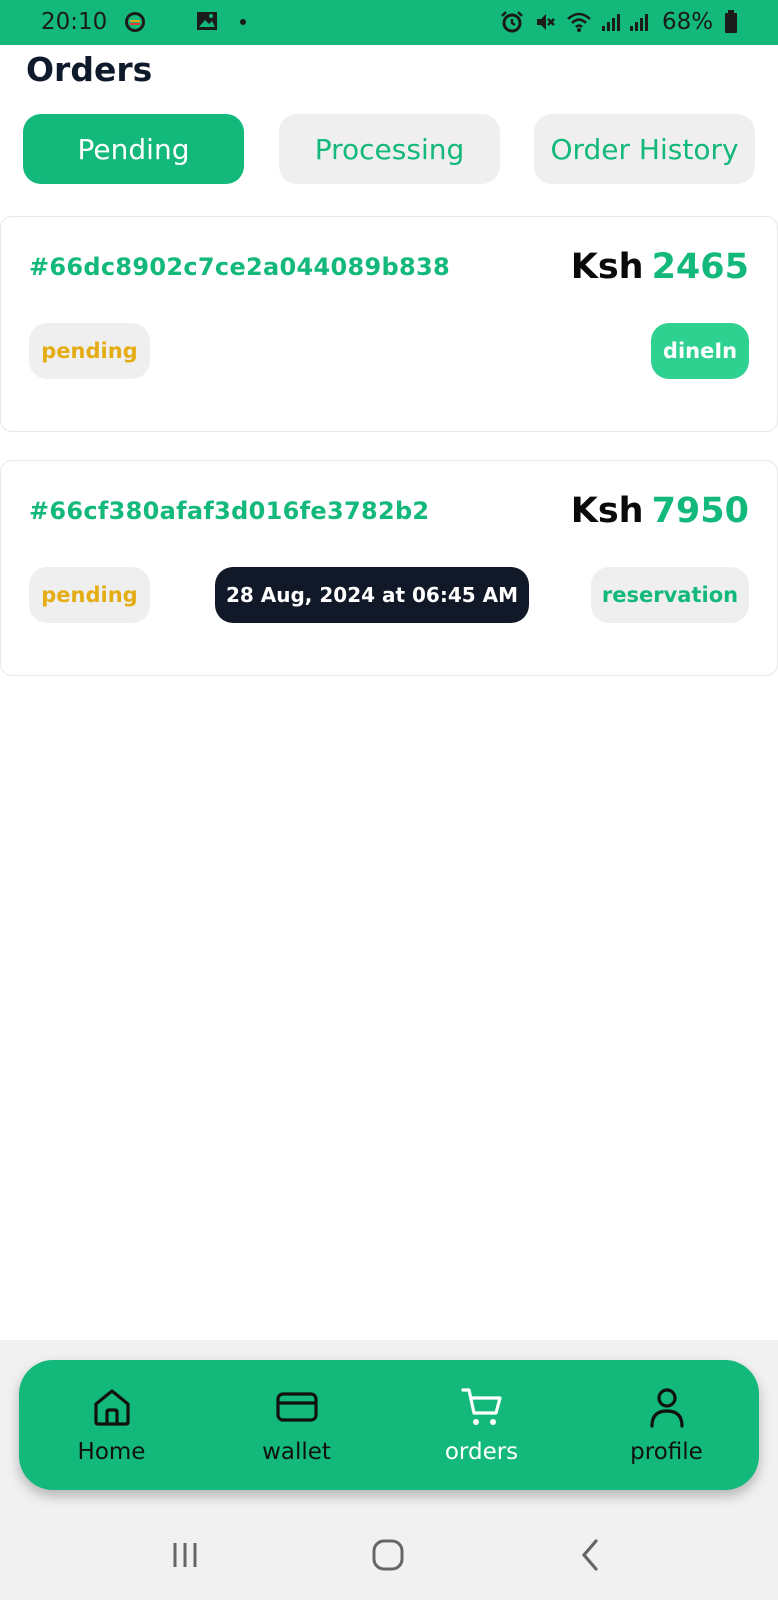 This screenshot has width=778, height=1600. I want to click on nav-profile: profile, so click(666, 1425).